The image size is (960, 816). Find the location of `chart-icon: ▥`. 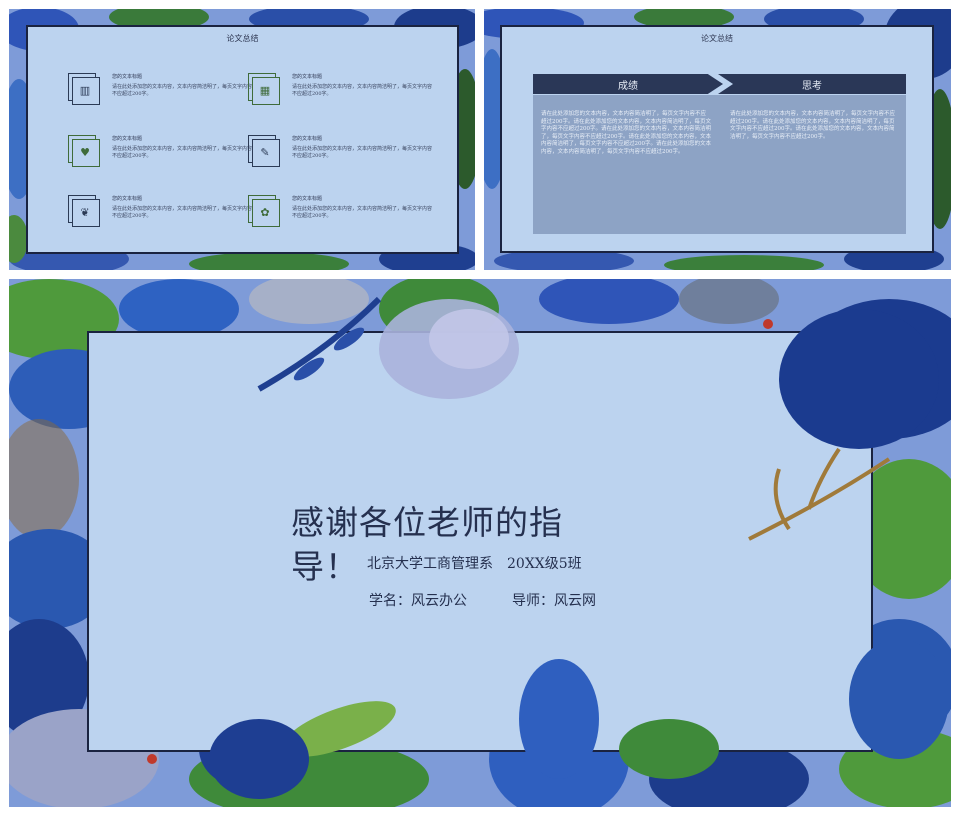

chart-icon: ▥ is located at coordinates (84, 89).